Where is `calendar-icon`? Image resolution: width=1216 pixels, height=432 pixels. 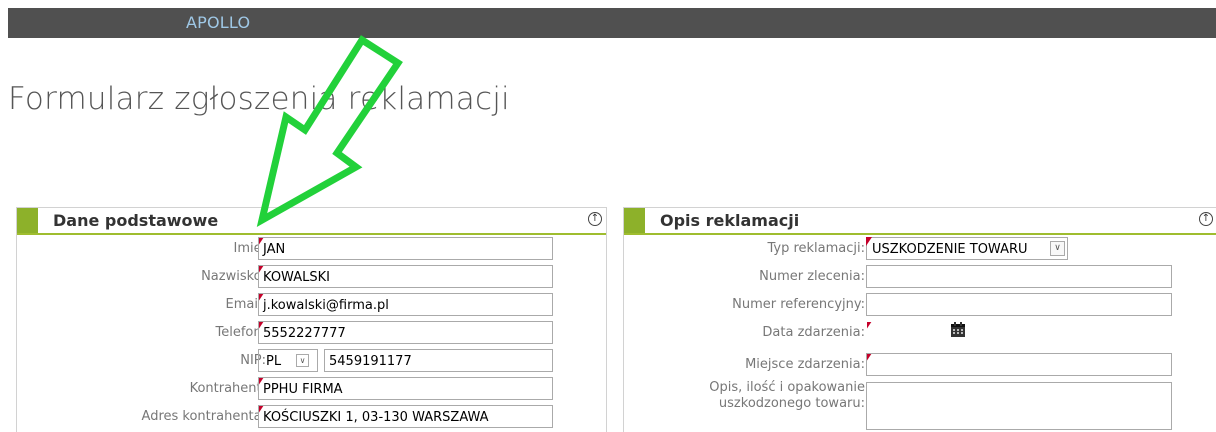 calendar-icon is located at coordinates (958, 330).